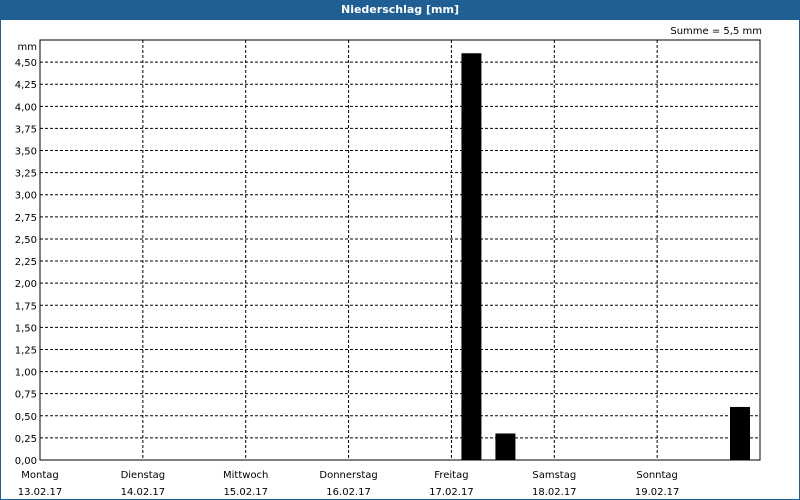  What do you see at coordinates (26, 174) in the screenshot?
I see `y-tick-label: 3,25` at bounding box center [26, 174].